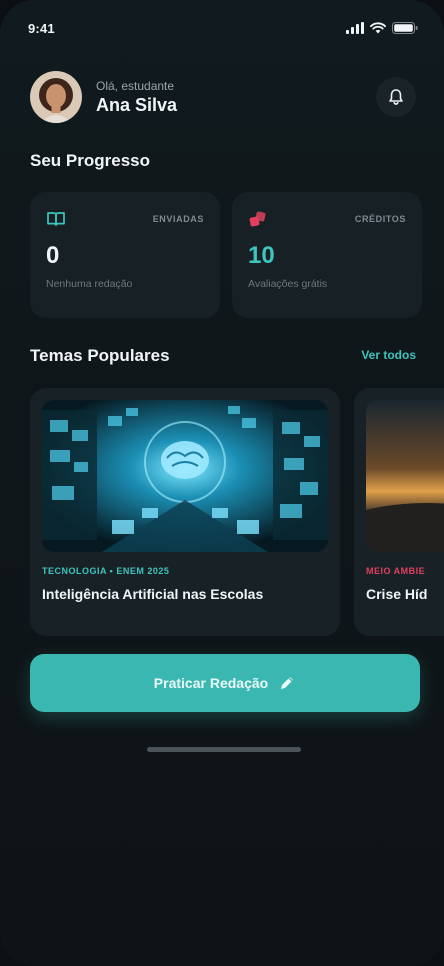 Image resolution: width=444 pixels, height=966 pixels. What do you see at coordinates (178, 219) in the screenshot?
I see `card-label: ENVIADAS` at bounding box center [178, 219].